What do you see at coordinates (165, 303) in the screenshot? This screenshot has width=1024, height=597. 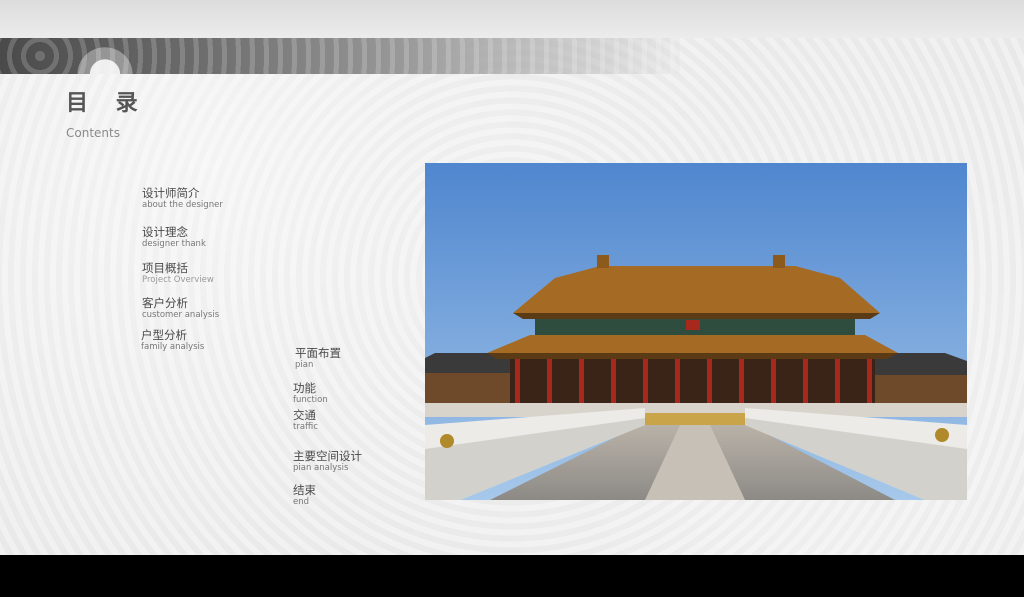 I see `toc-item-title: 客户分析` at bounding box center [165, 303].